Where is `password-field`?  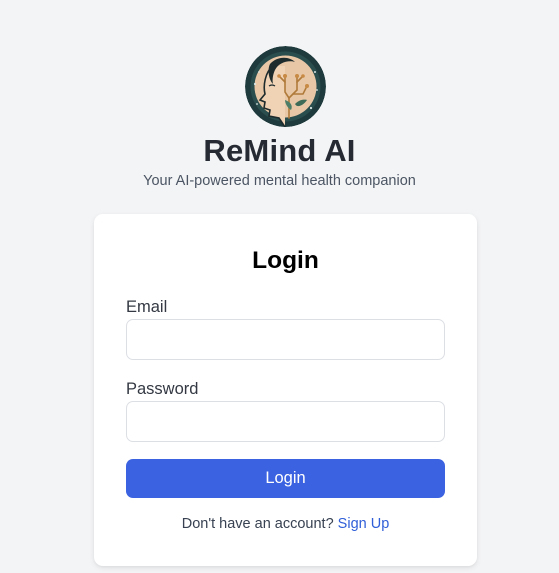
password-field is located at coordinates (285, 421).